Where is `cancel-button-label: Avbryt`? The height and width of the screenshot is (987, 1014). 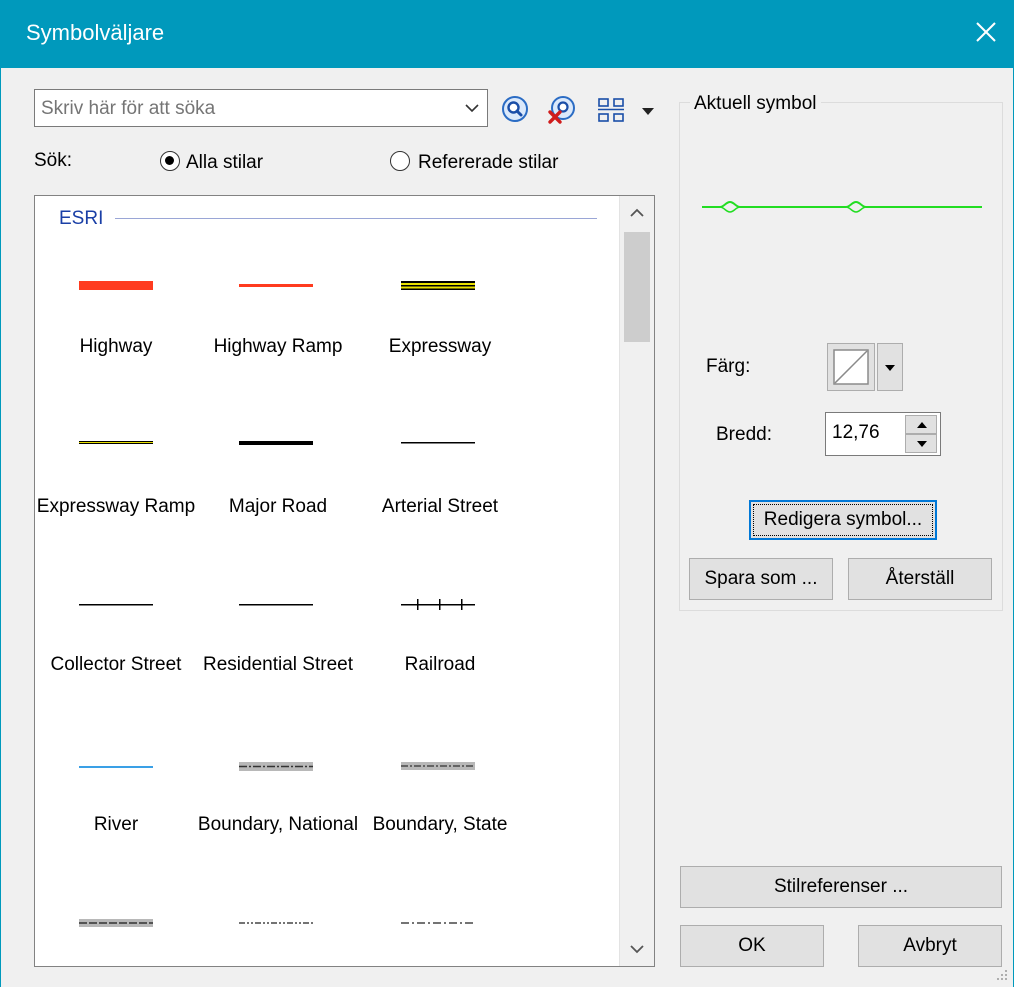 cancel-button-label: Avbryt is located at coordinates (930, 945).